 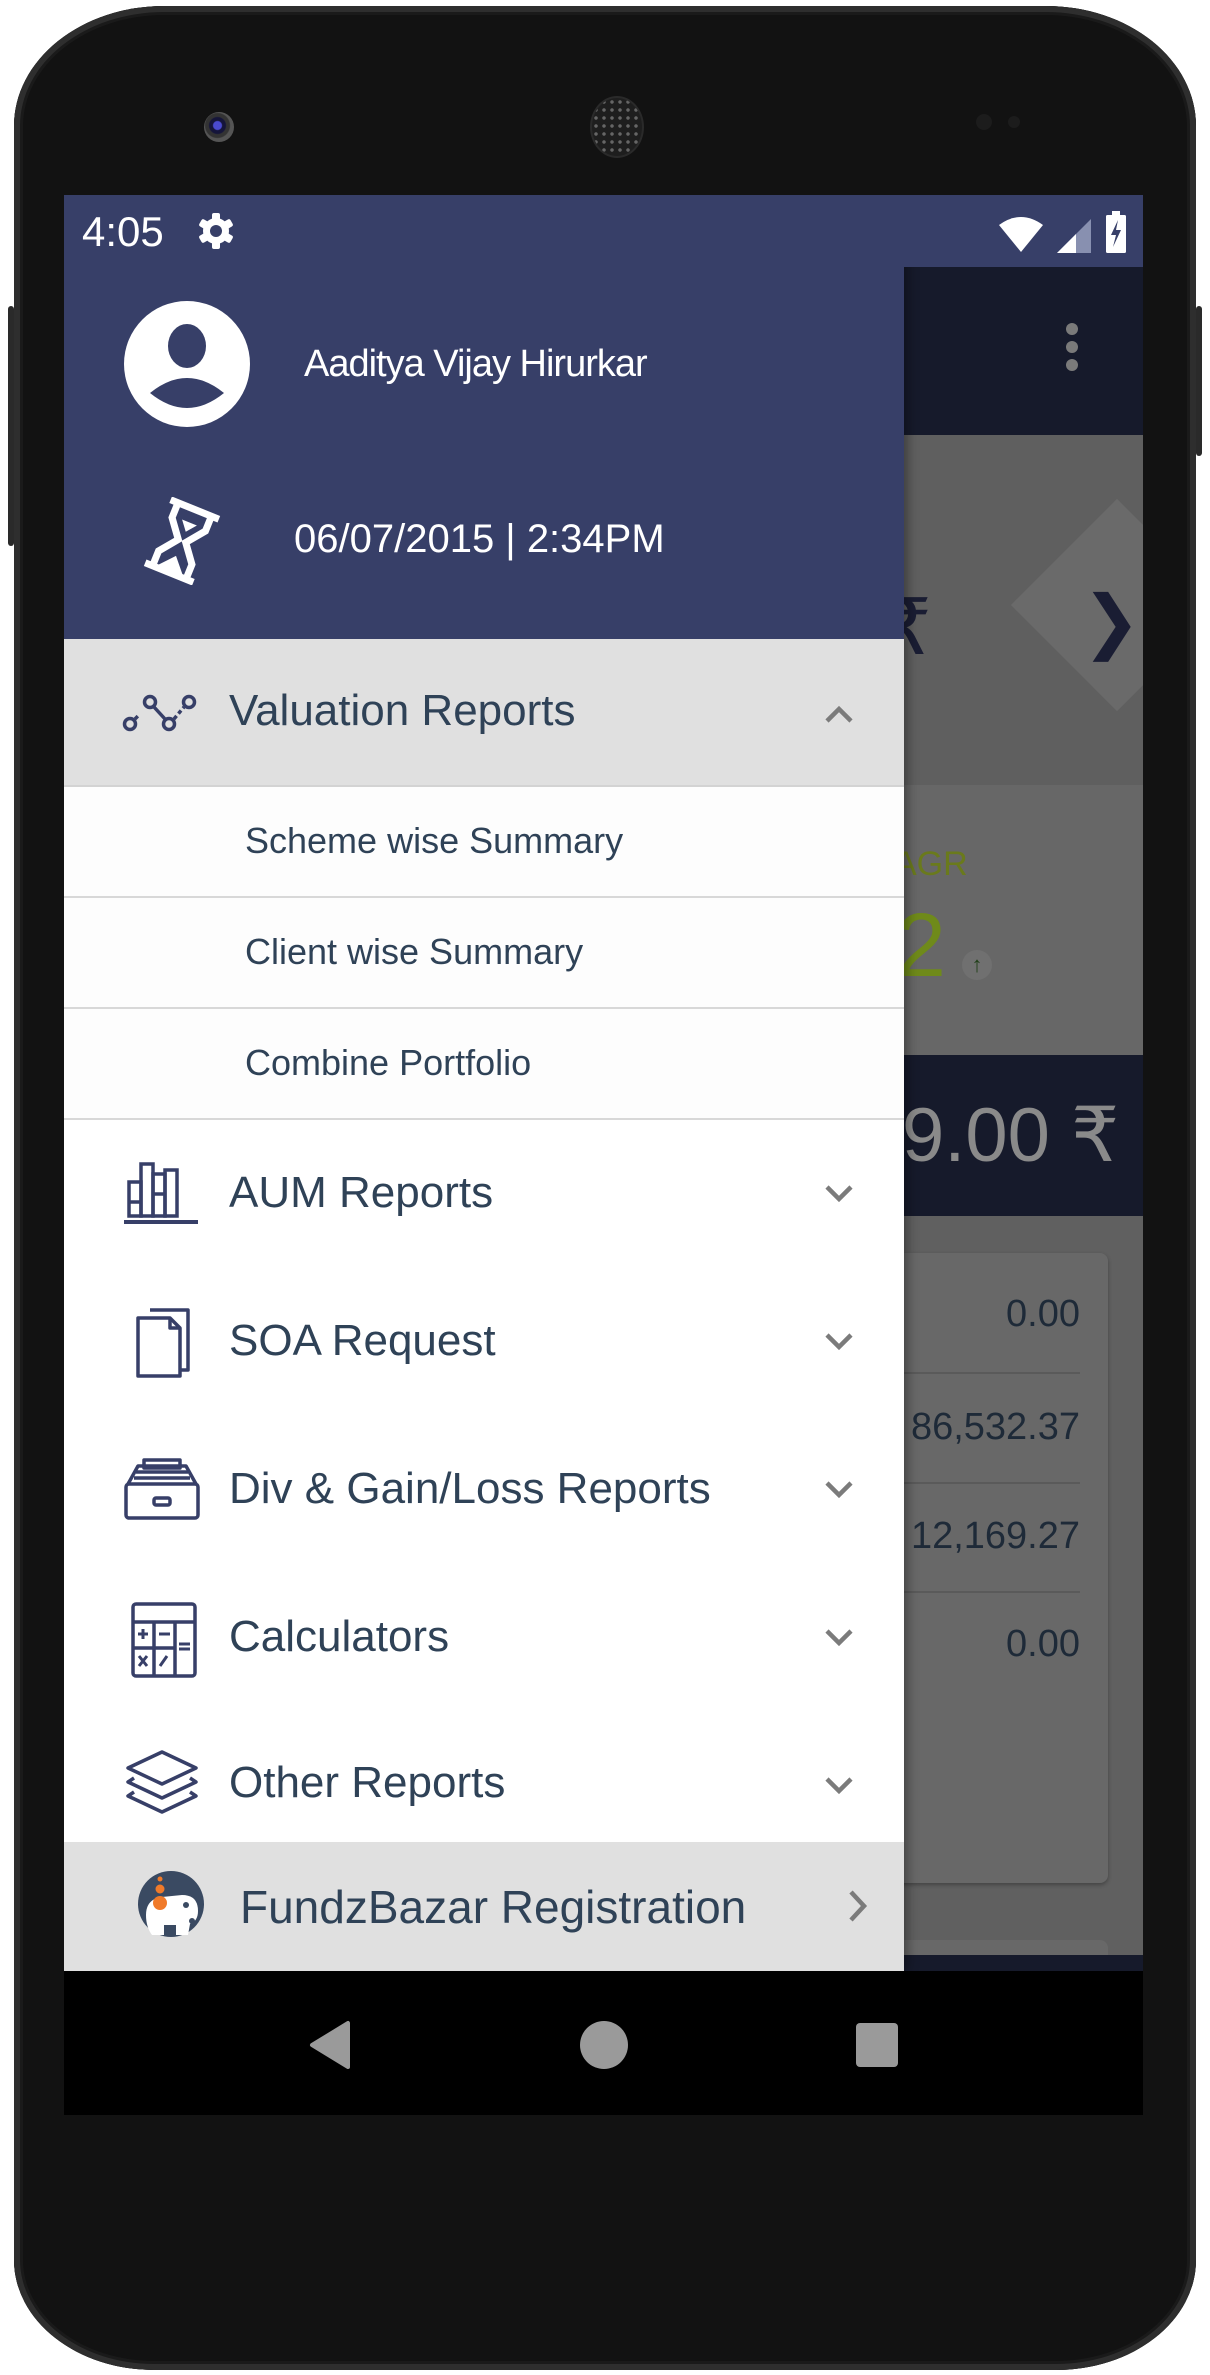 What do you see at coordinates (996, 1568) in the screenshot?
I see `summary-card: 0.00 86,532.37 12,169.27 0.00` at bounding box center [996, 1568].